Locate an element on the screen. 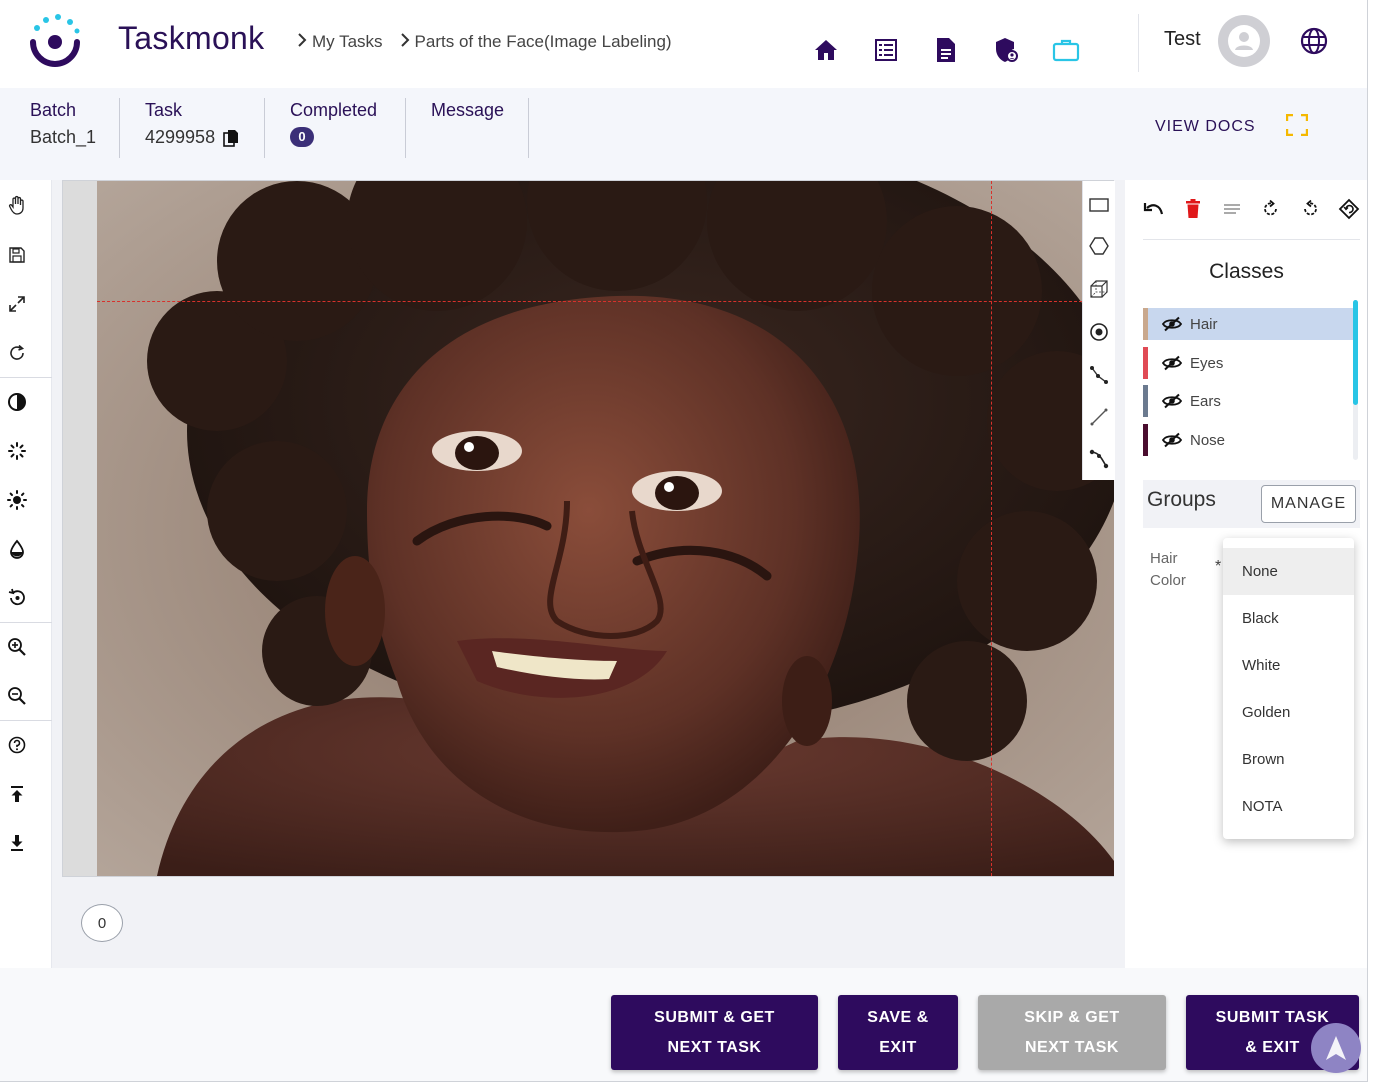 This screenshot has width=1378, height=1091. opacity-drop-icon is located at coordinates (17, 549).